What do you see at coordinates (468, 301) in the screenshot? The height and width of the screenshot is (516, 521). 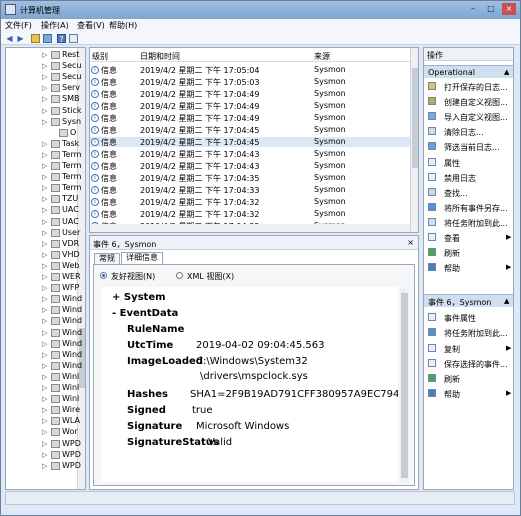 I see `actions-section-event: 事件 6，Sysmon ▲` at bounding box center [468, 301].